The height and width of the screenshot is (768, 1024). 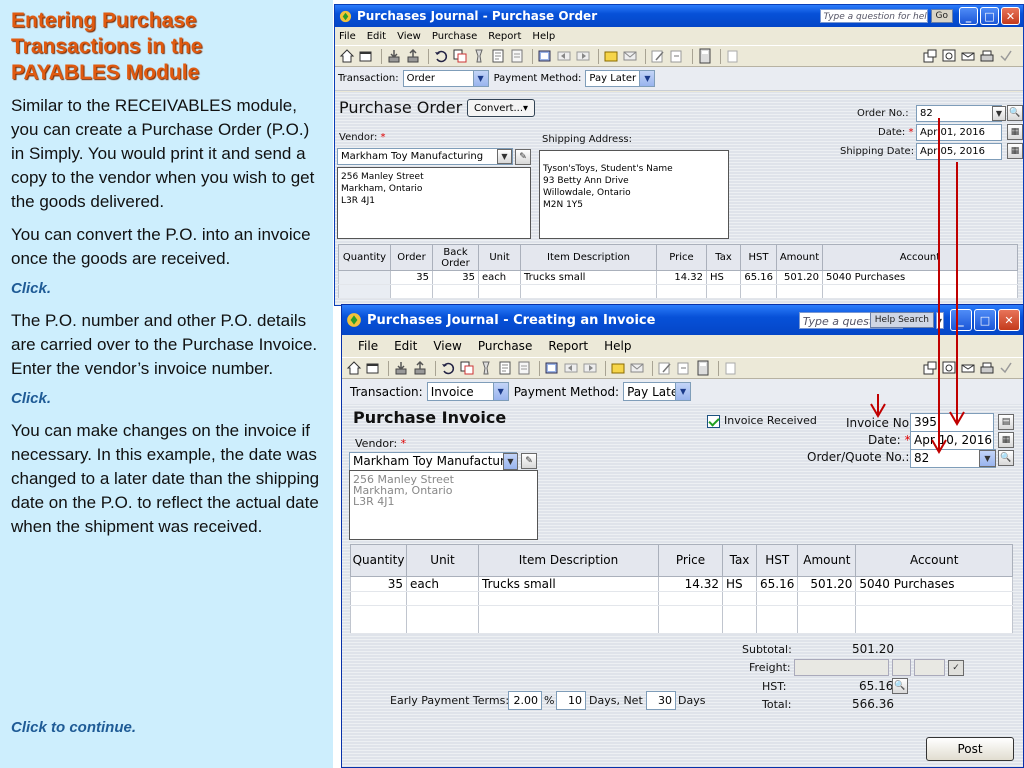 What do you see at coordinates (713, 421) in the screenshot?
I see `checkbox-checked-icon` at bounding box center [713, 421].